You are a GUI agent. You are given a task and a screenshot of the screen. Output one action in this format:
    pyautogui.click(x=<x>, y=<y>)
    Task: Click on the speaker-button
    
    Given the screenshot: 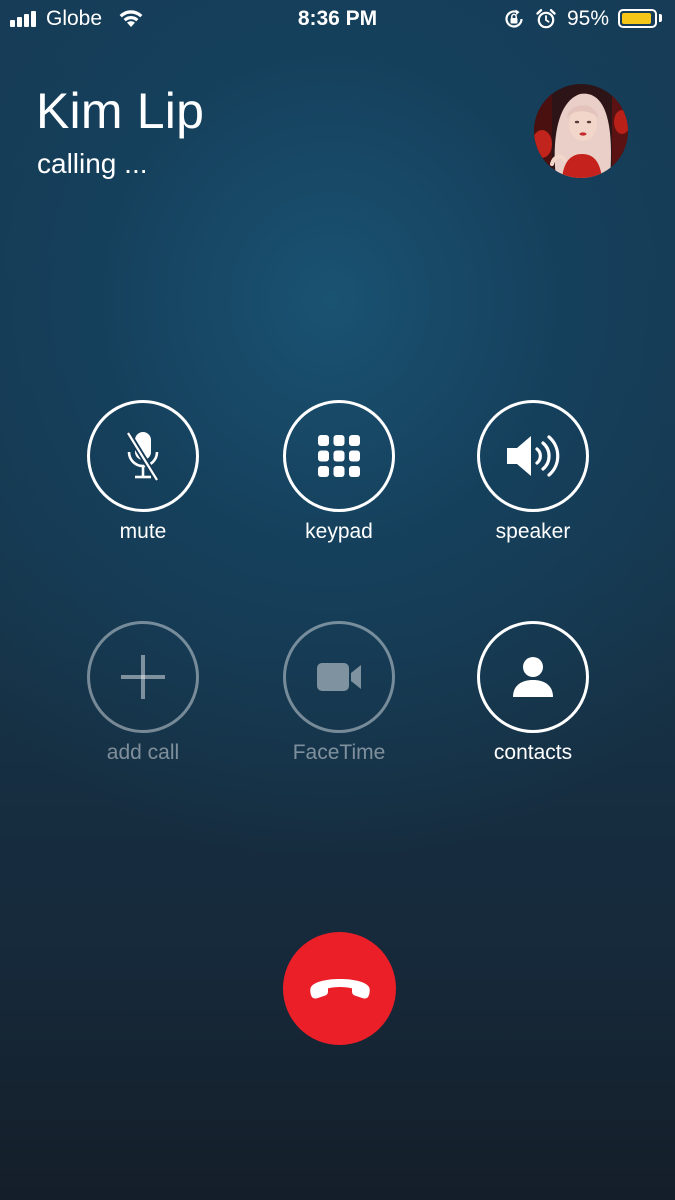 What is the action you would take?
    pyautogui.click(x=533, y=456)
    